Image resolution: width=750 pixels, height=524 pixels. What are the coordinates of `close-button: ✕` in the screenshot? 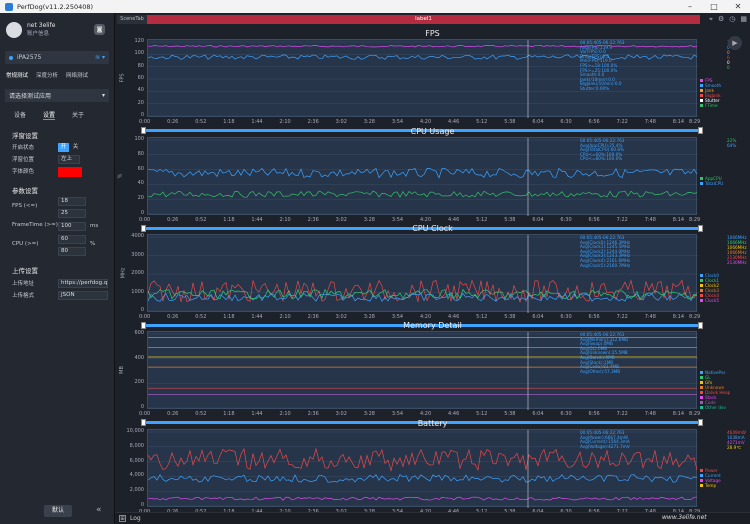 It's located at (738, 6).